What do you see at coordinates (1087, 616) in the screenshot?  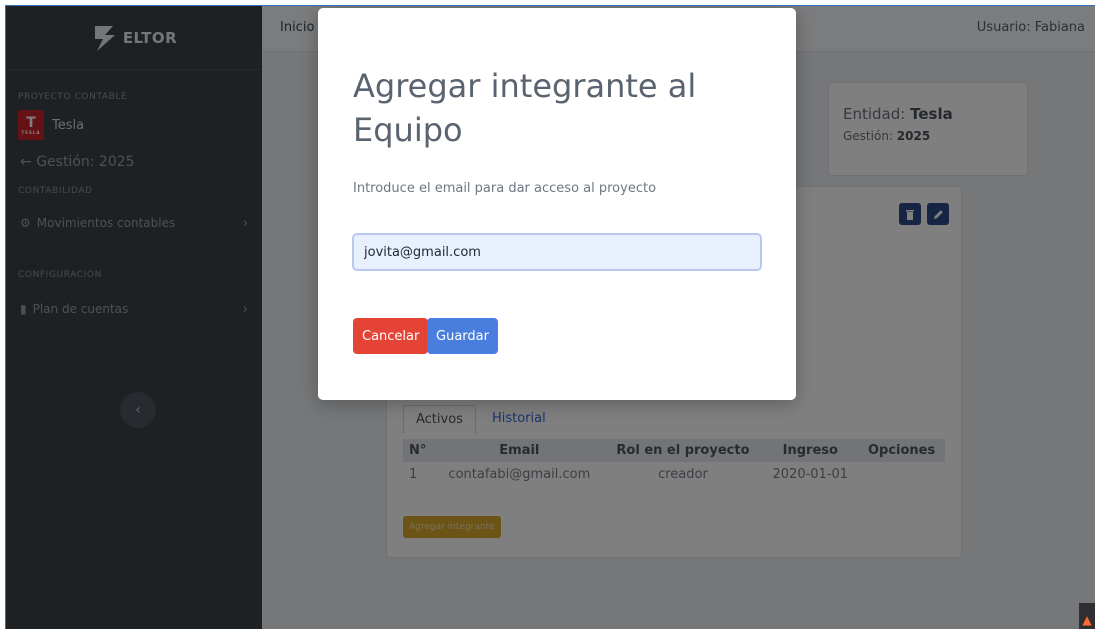 I see `flame-icon: ▲` at bounding box center [1087, 616].